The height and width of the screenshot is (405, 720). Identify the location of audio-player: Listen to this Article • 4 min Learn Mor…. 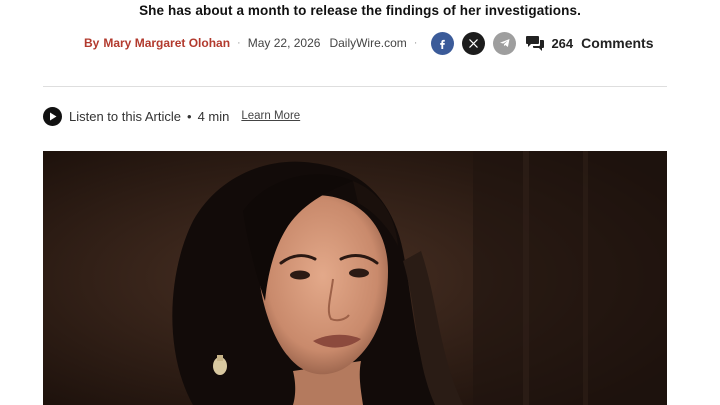
(171, 116).